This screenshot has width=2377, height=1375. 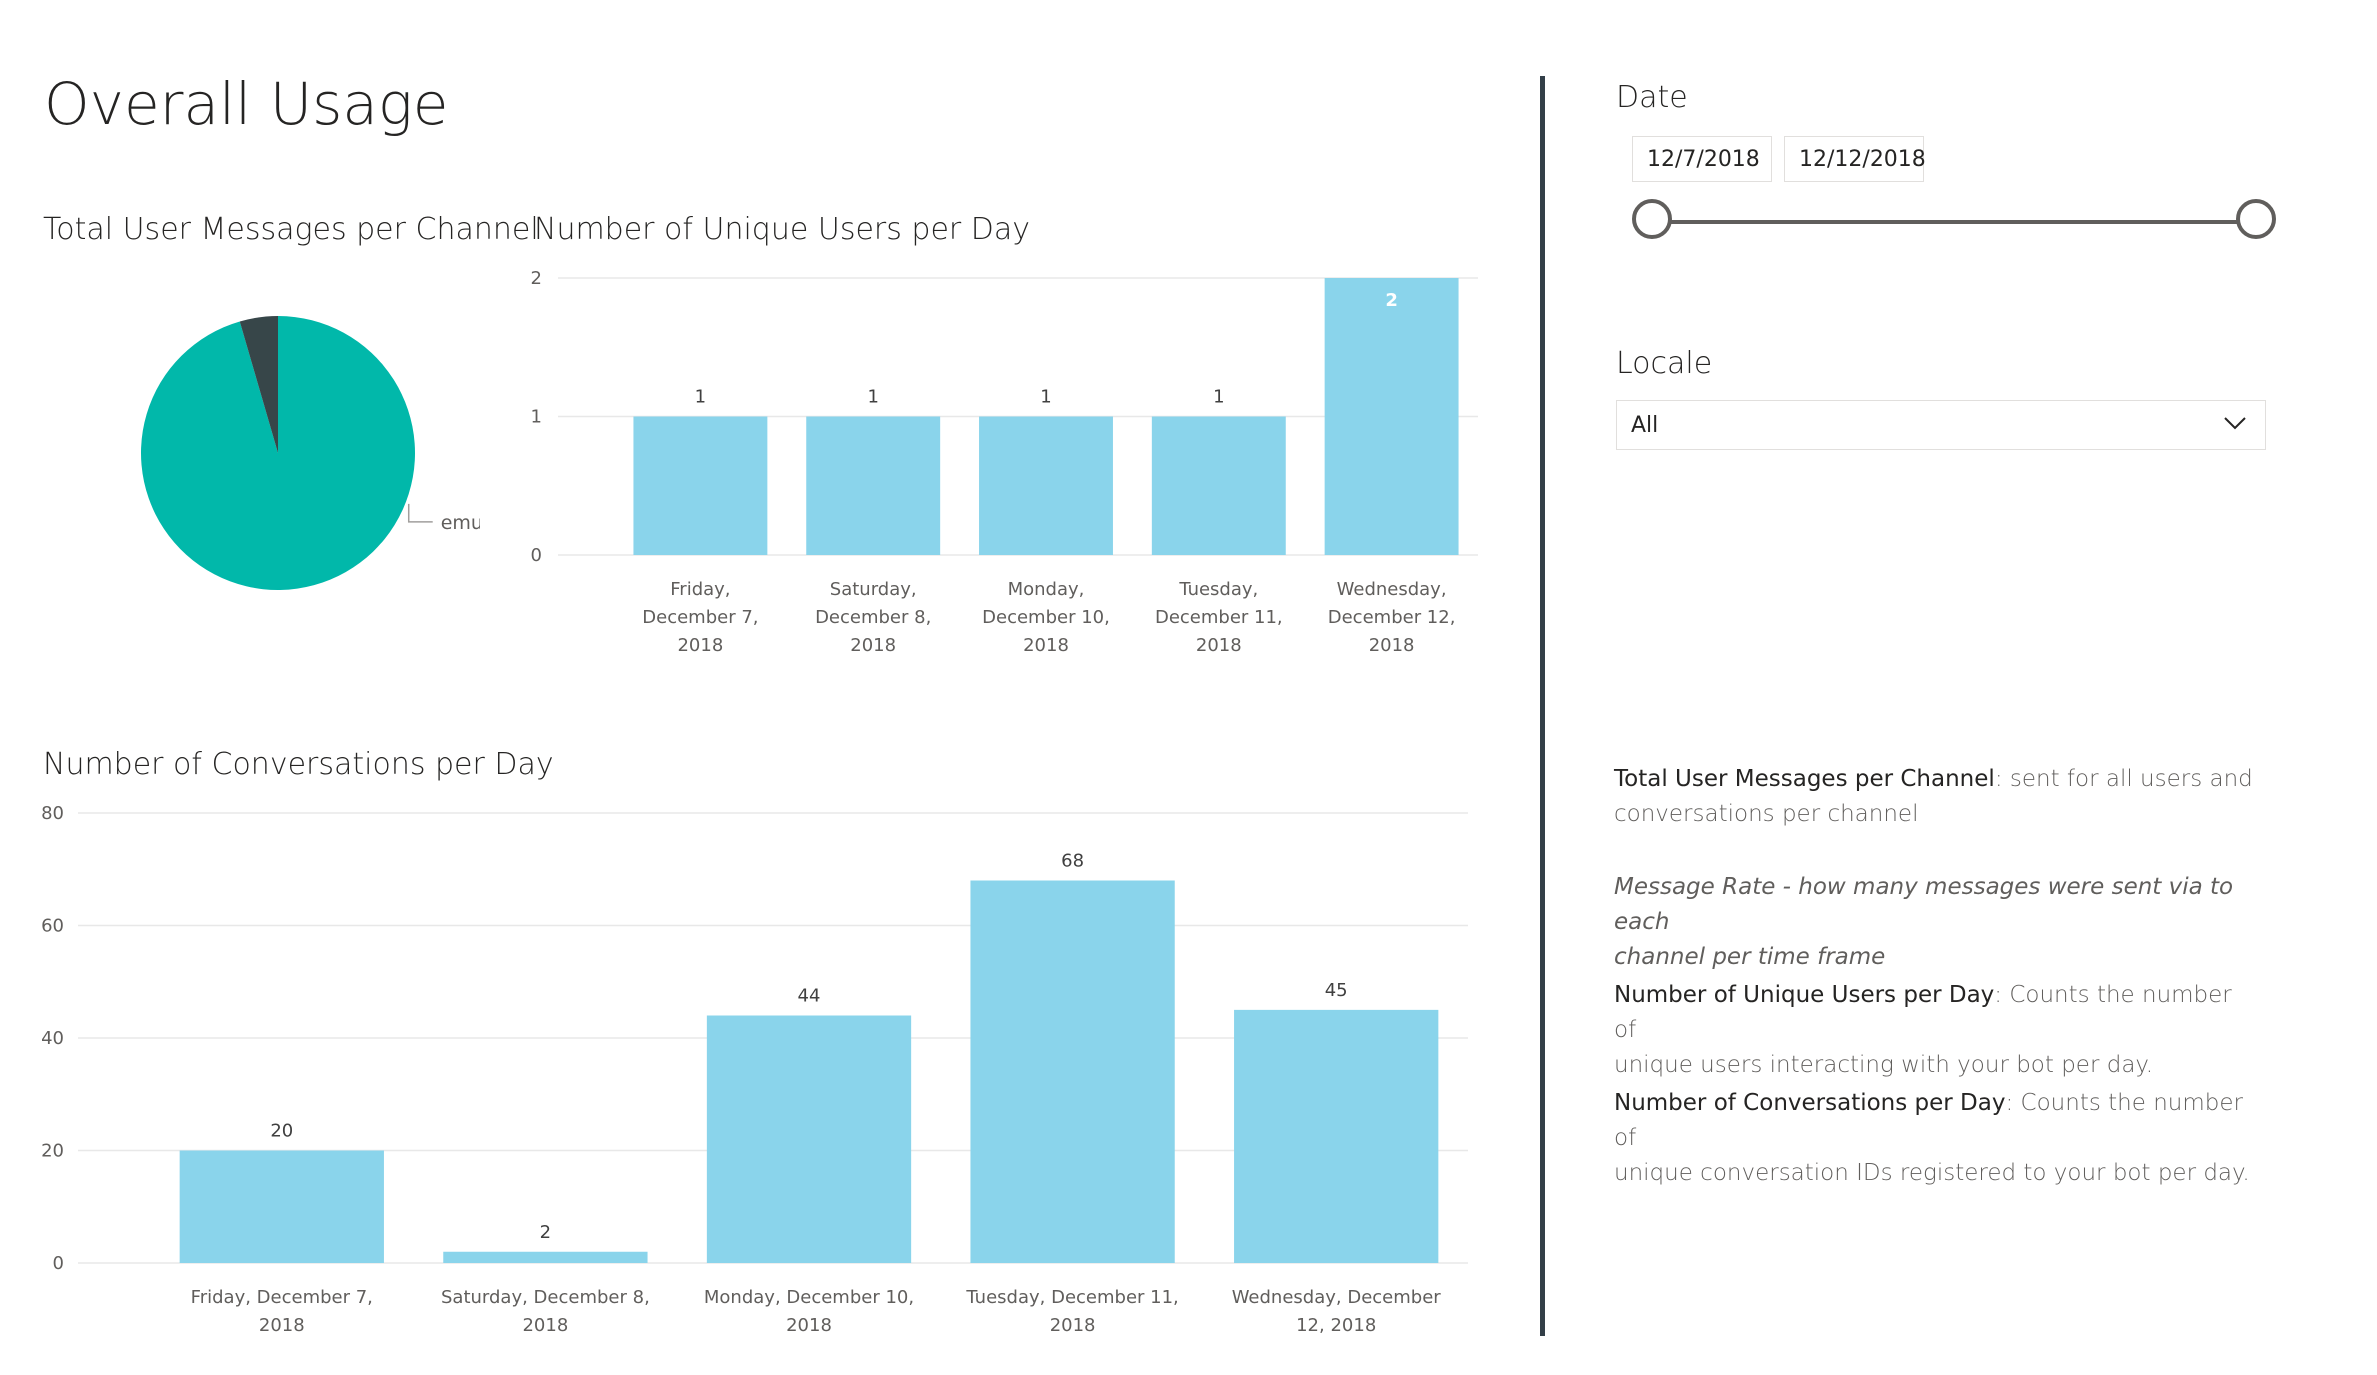 I want to click on users-data-label: 2, so click(x=1391, y=300).